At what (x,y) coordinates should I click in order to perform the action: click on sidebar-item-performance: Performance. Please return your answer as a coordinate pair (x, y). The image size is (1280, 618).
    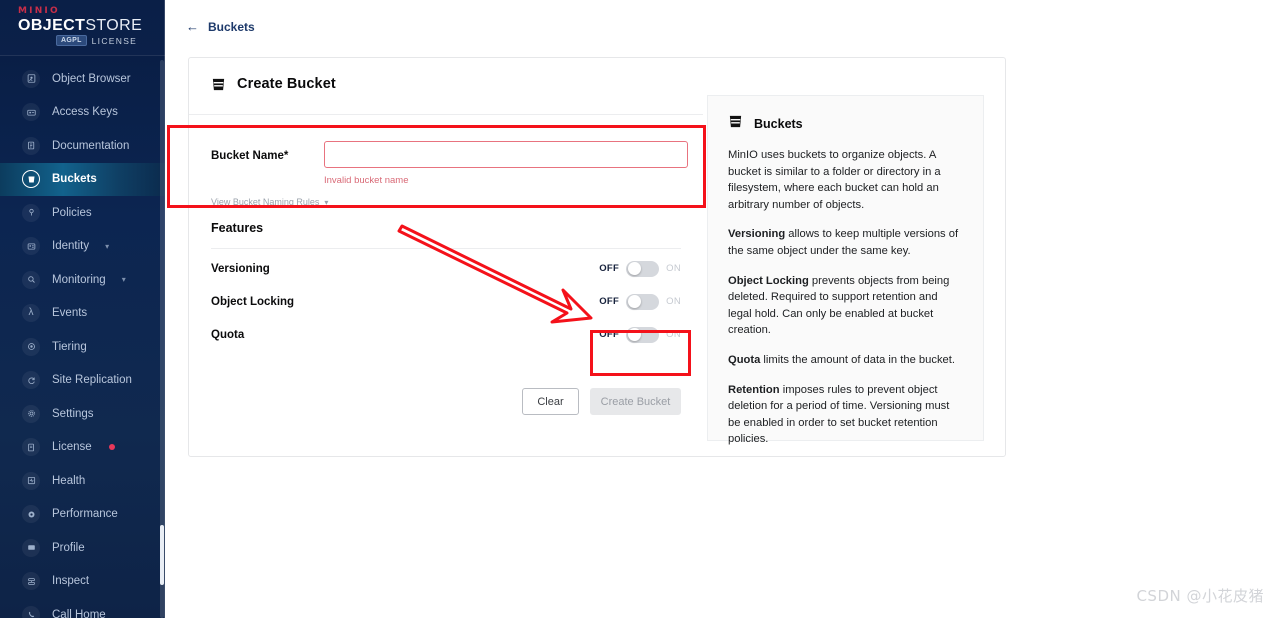
    Looking at the image, I should click on (82, 515).